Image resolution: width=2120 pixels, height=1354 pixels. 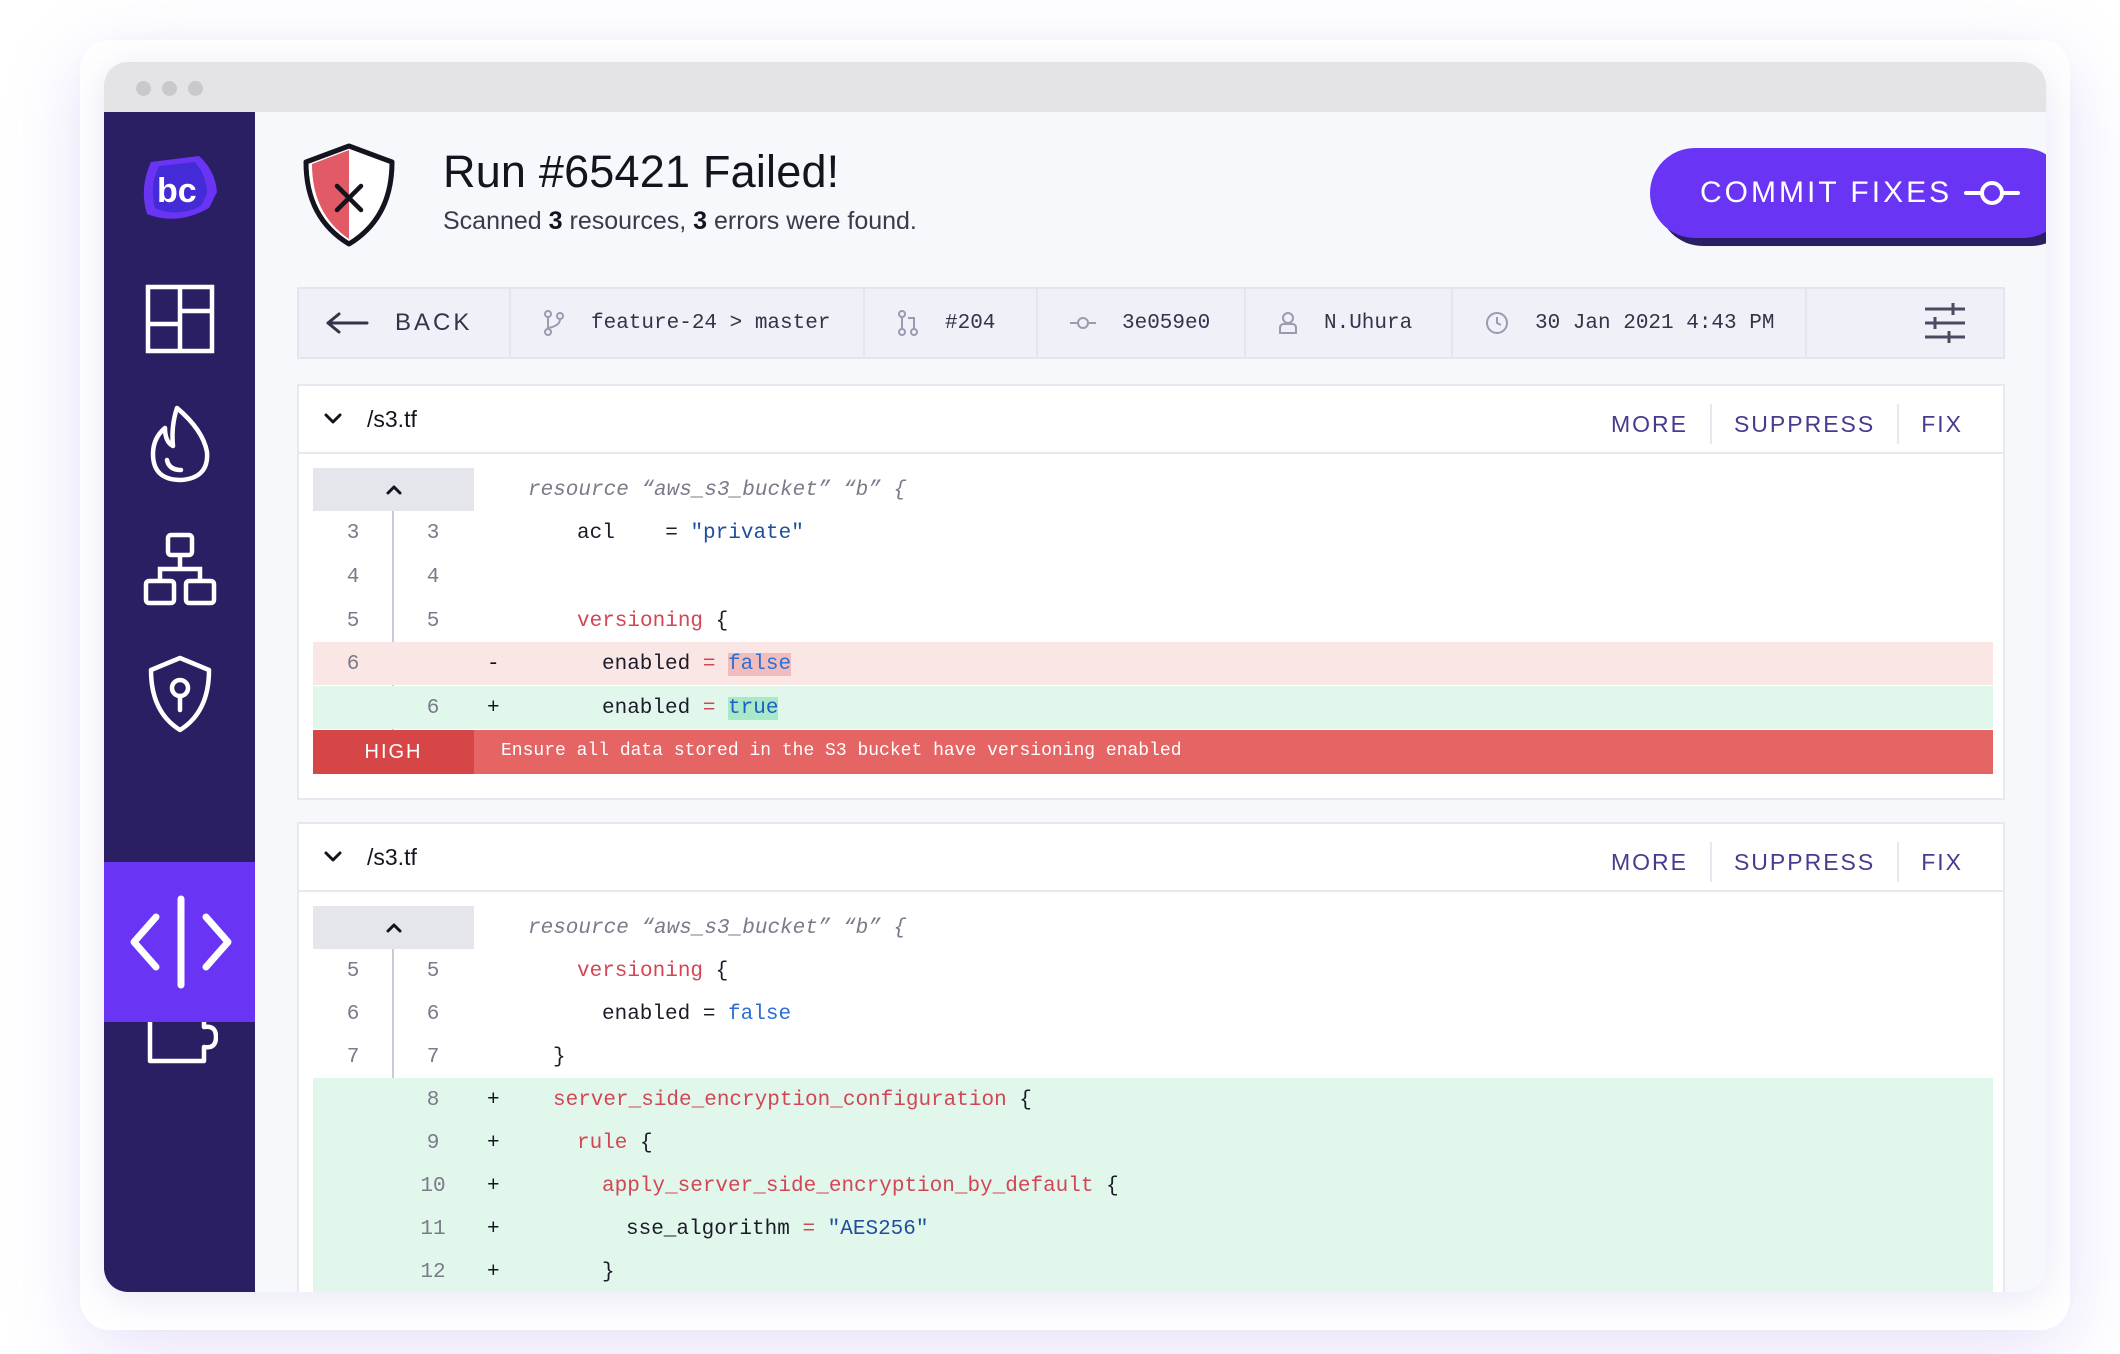 I want to click on logo-text: bc, so click(x=177, y=191).